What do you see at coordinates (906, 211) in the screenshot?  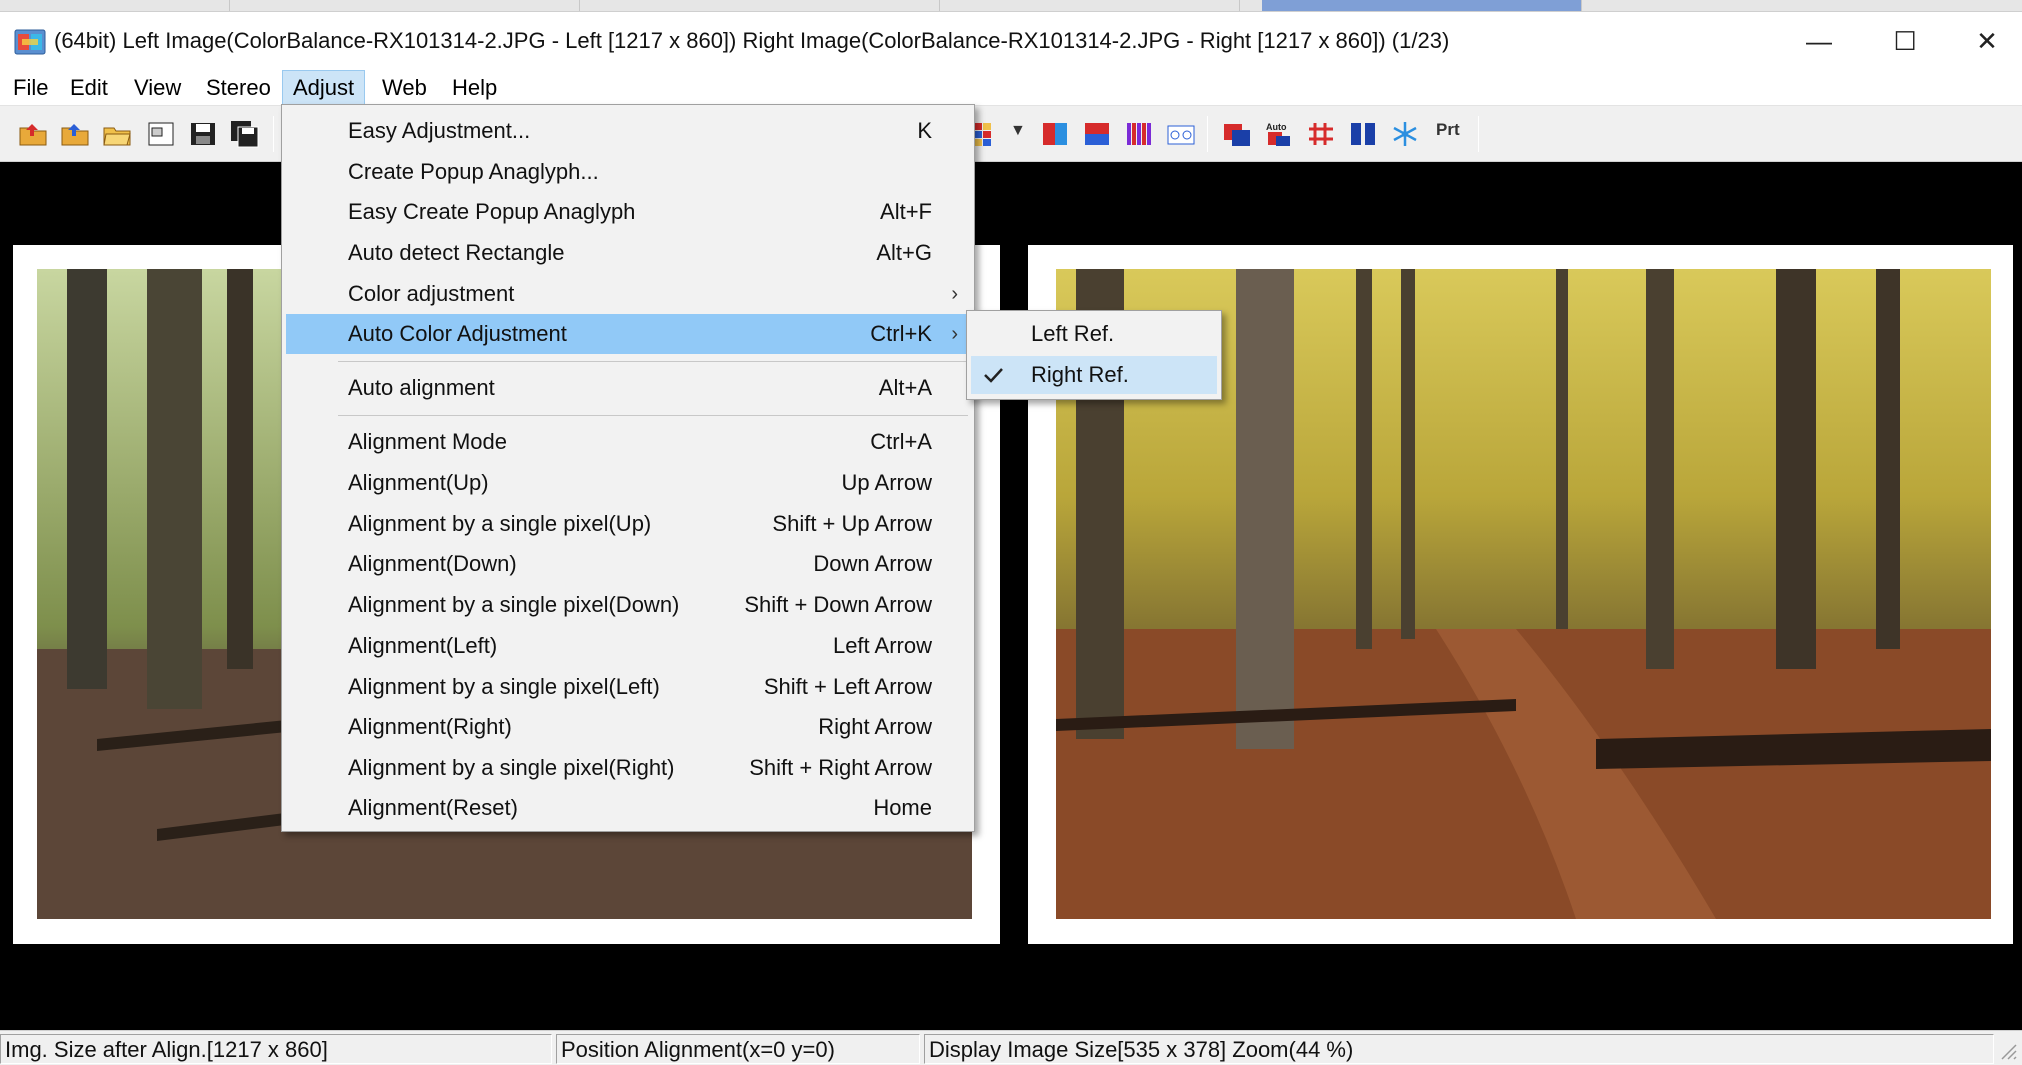 I see `menu-item-shortcut: Alt+F` at bounding box center [906, 211].